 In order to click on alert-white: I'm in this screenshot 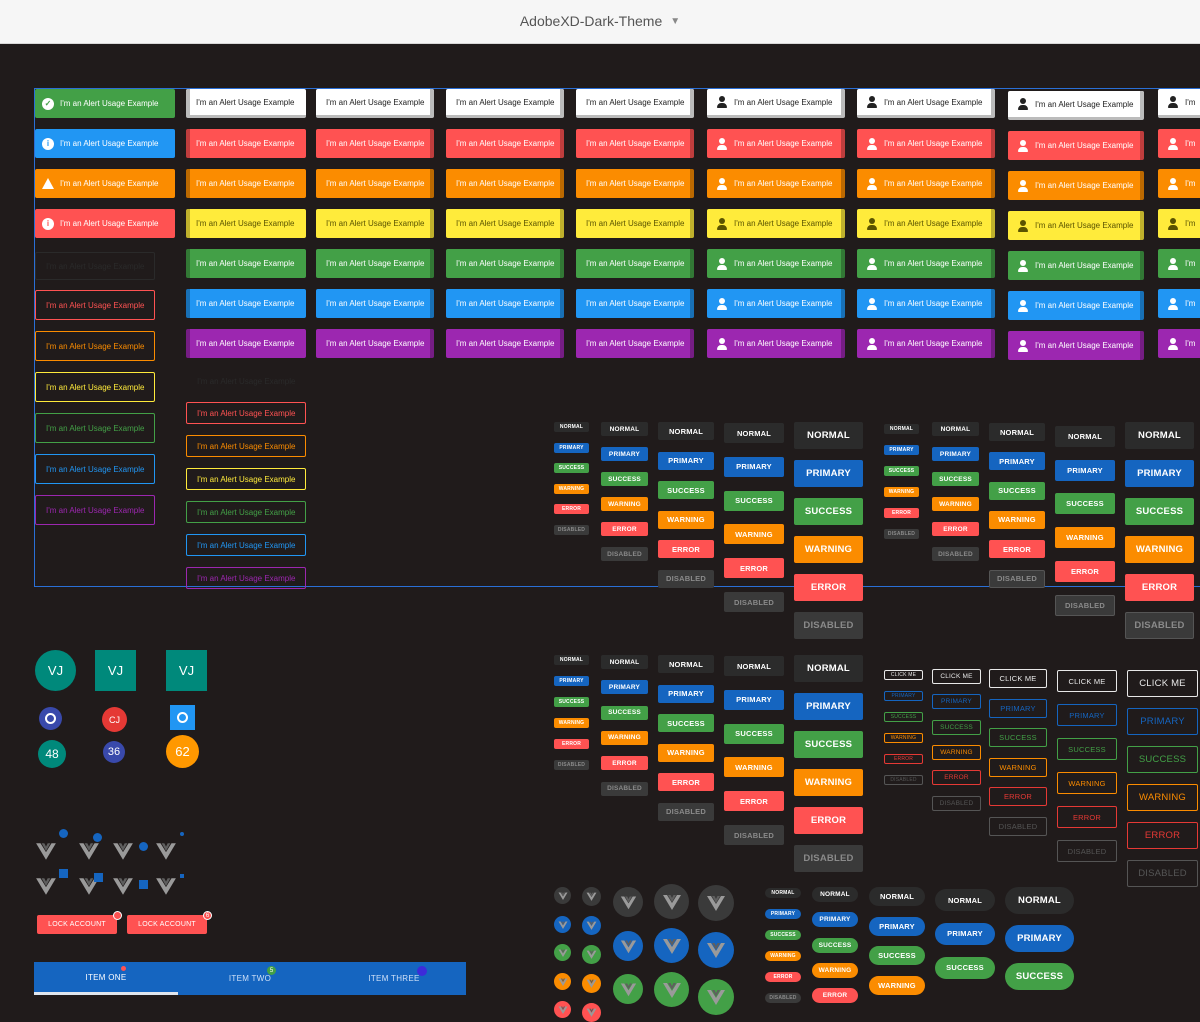, I will do `click(1179, 103)`.